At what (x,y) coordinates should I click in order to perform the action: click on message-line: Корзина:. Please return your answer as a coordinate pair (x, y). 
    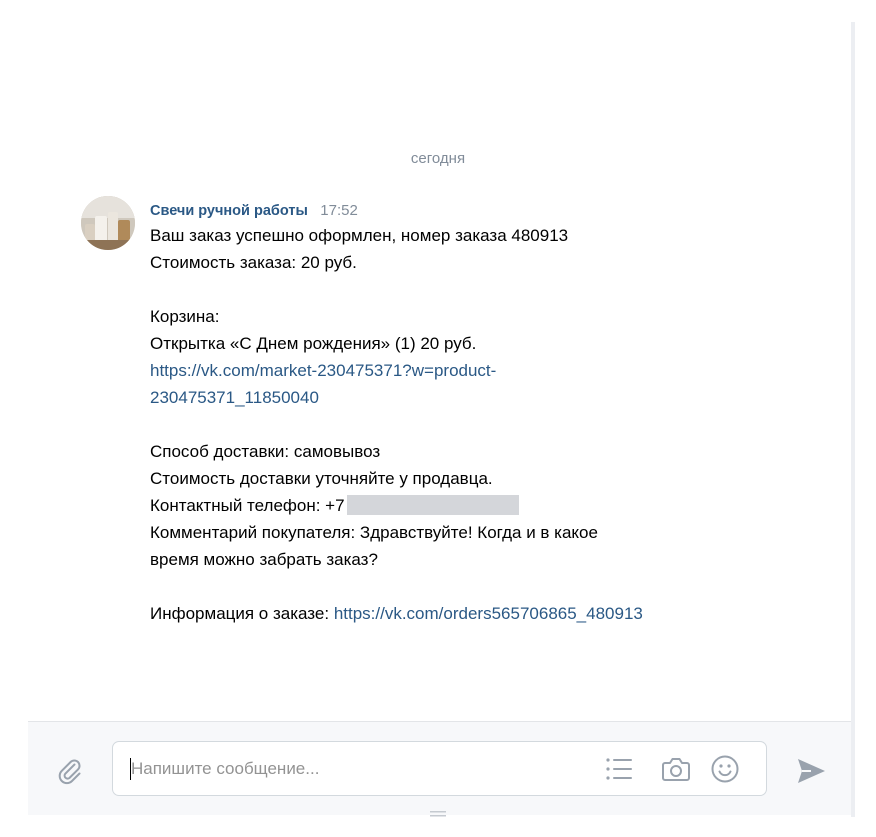
    Looking at the image, I should click on (185, 316).